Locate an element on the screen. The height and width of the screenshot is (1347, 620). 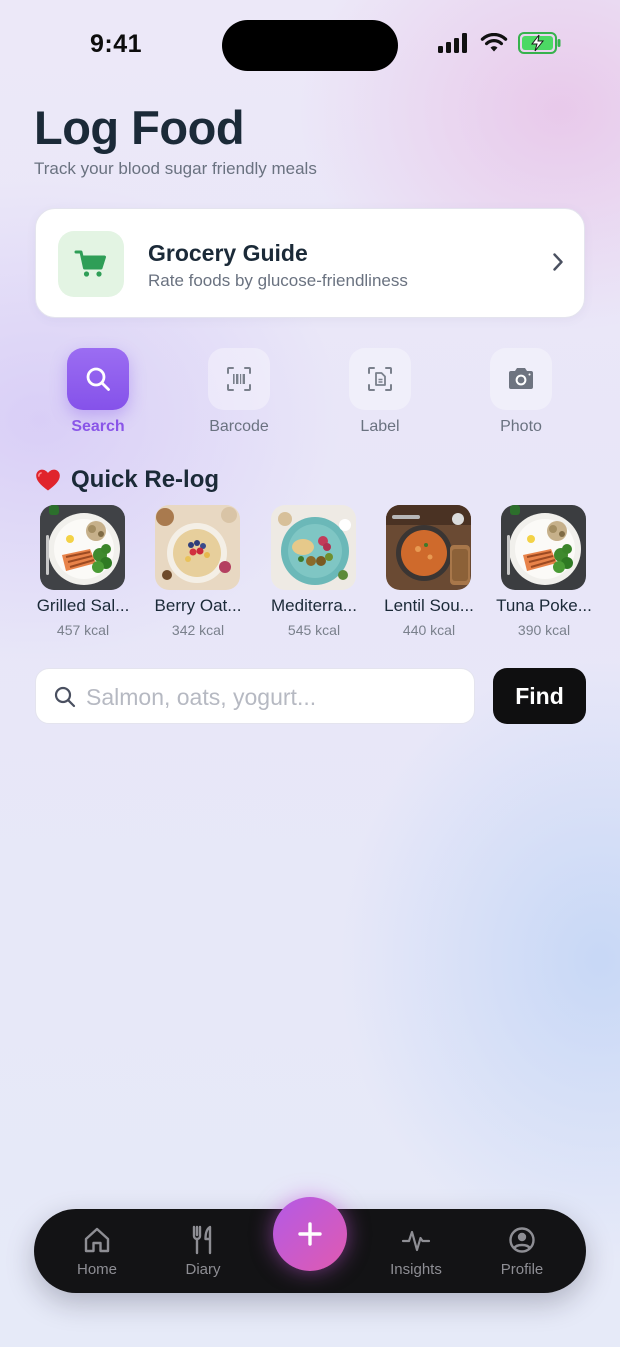
salmon-plate-image is located at coordinates (82, 547).